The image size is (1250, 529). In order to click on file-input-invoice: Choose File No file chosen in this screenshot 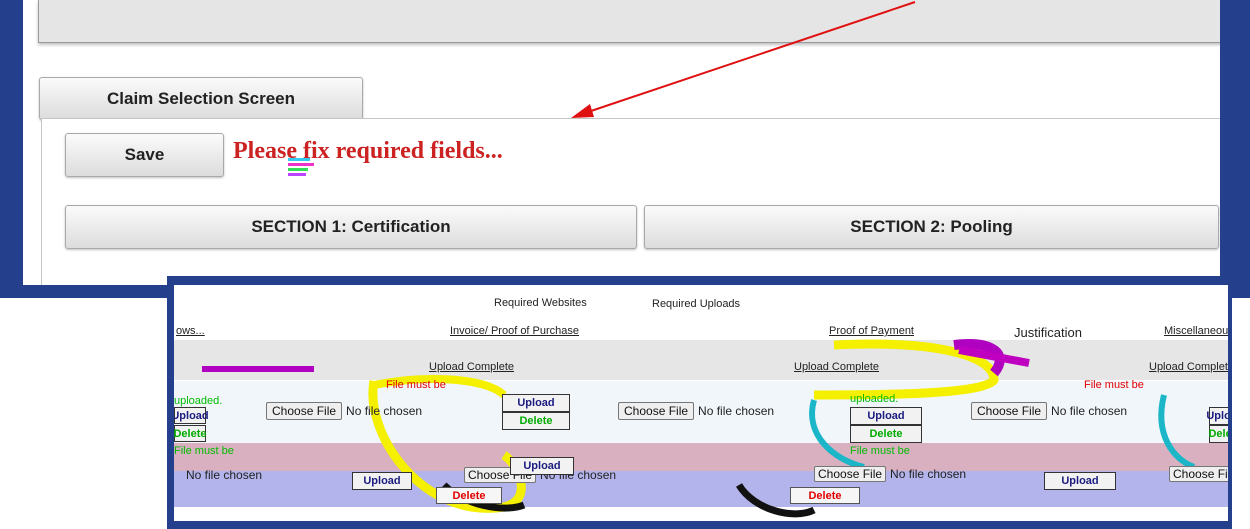, I will do `click(344, 411)`.